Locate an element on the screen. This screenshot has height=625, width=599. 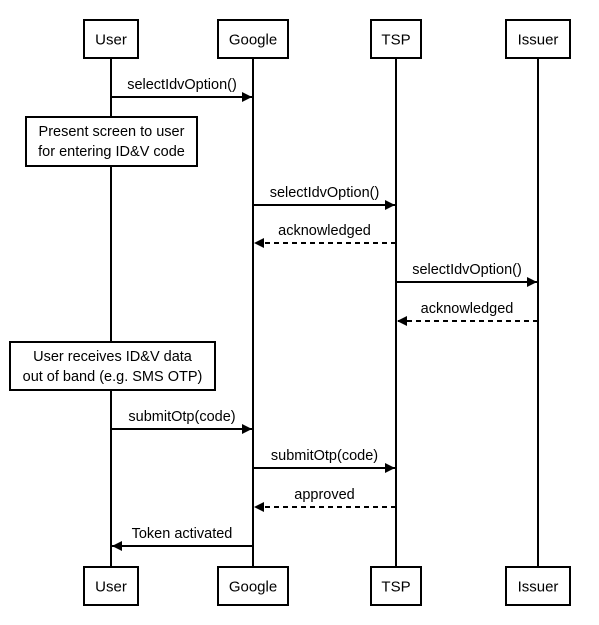
participant-user-top: User is located at coordinates (111, 39).